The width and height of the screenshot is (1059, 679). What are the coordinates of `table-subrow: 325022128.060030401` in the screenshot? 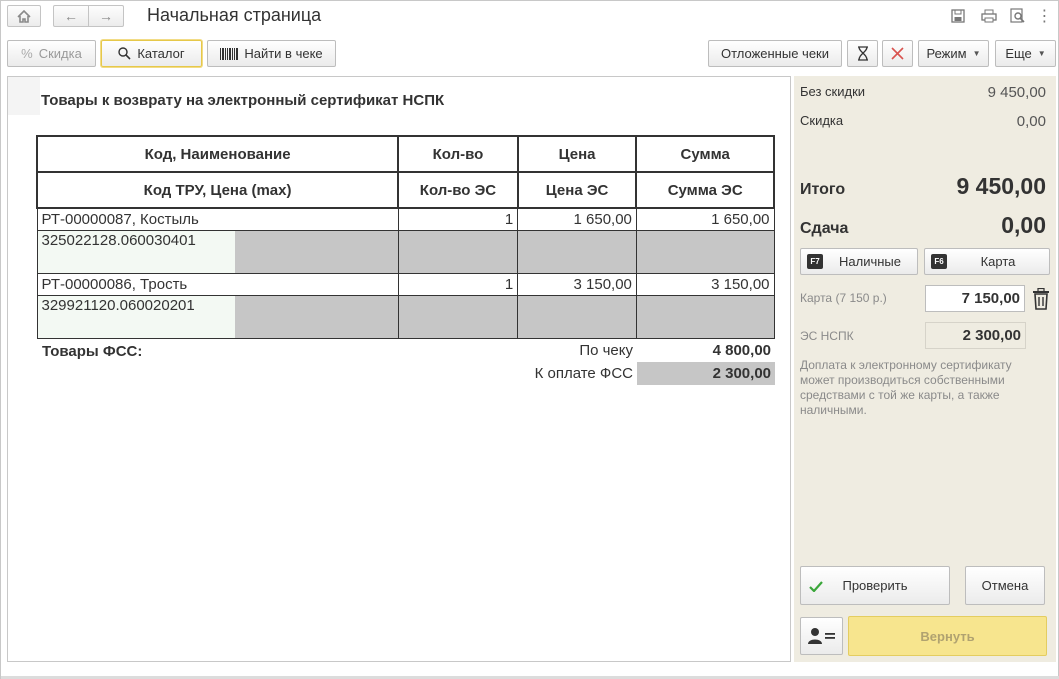 It's located at (405, 251).